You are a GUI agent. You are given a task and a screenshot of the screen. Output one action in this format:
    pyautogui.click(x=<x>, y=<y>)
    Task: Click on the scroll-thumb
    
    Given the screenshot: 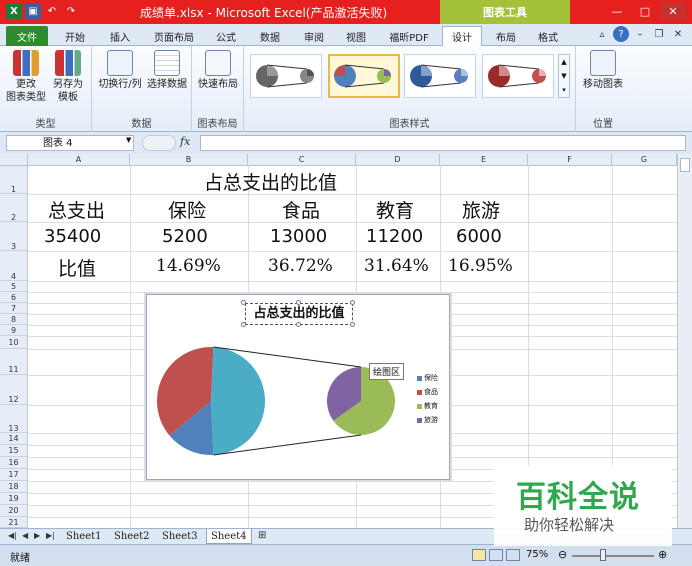 What is the action you would take?
    pyautogui.click(x=685, y=165)
    